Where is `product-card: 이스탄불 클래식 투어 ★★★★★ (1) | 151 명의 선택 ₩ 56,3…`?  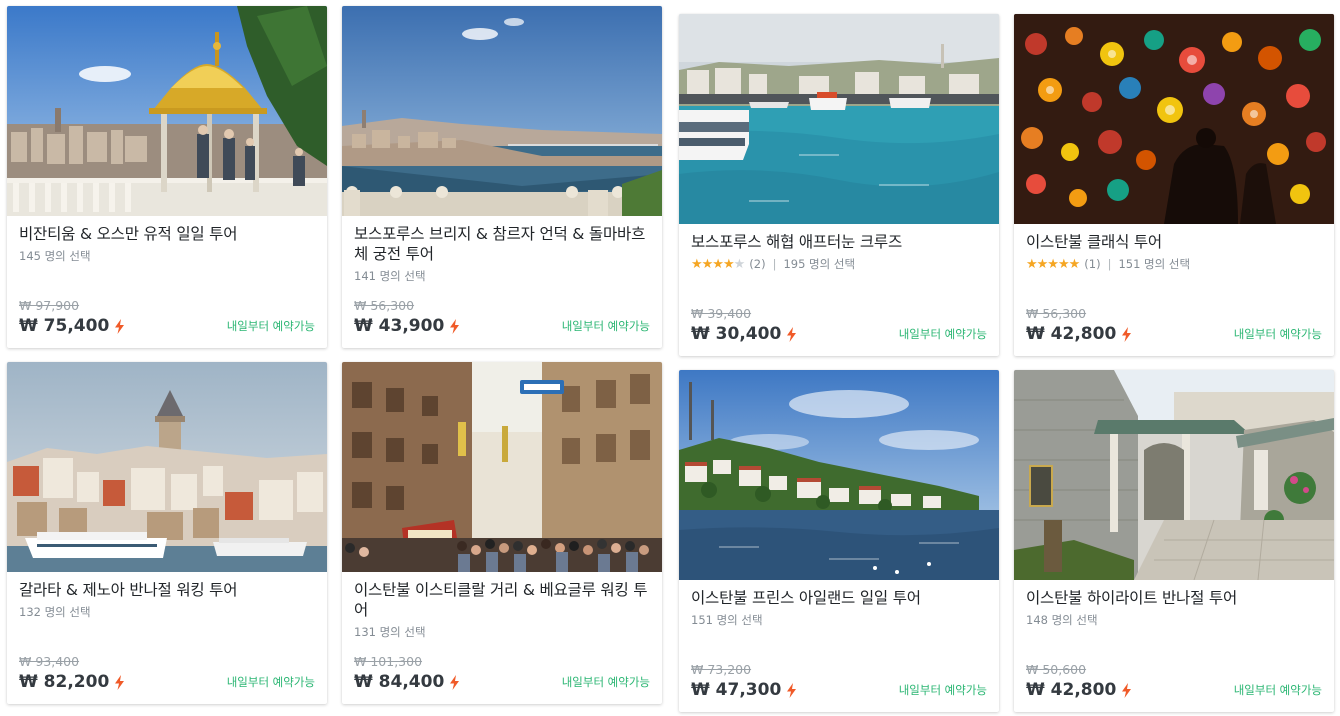 product-card: 이스탄불 클래식 투어 ★★★★★ (1) | 151 명의 선택 ₩ 56,3… is located at coordinates (1174, 185).